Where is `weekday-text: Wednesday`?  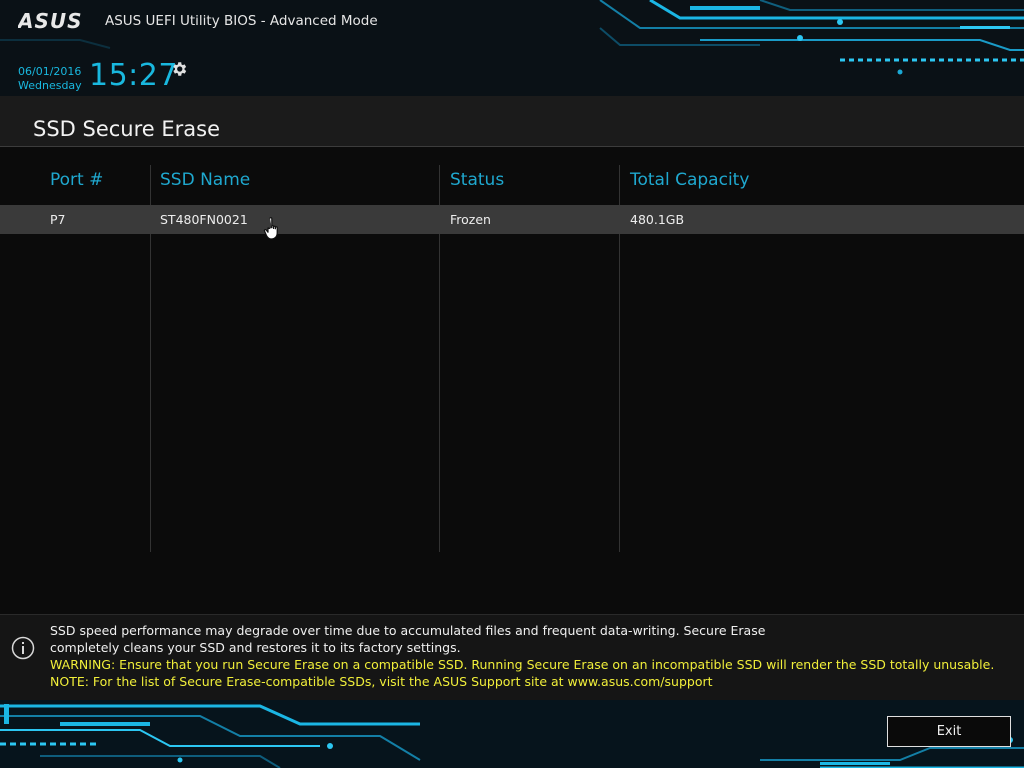
weekday-text: Wednesday is located at coordinates (50, 85).